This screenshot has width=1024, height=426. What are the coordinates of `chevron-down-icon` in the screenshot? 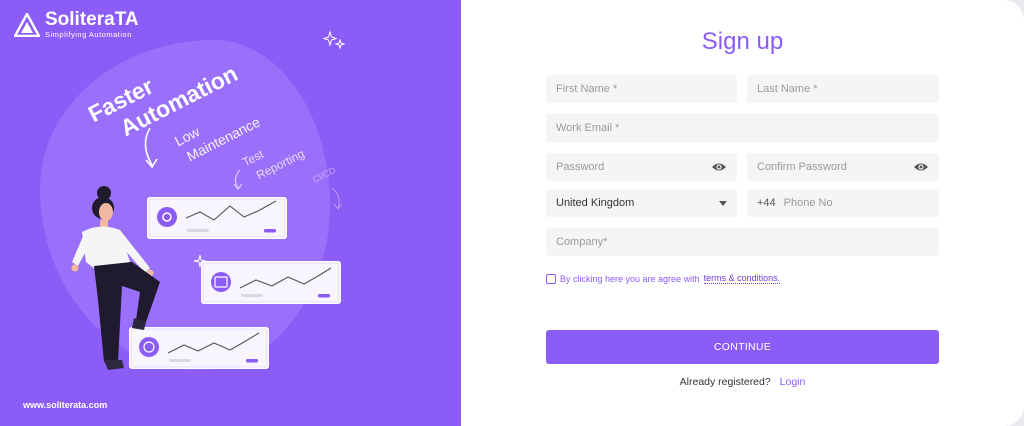 It's located at (723, 203).